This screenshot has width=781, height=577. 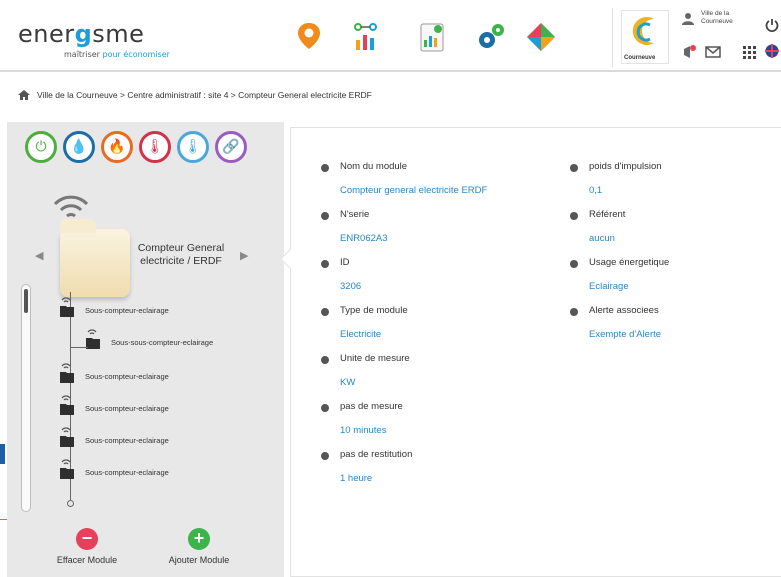 I want to click on field-label: N'serie, so click(x=355, y=214).